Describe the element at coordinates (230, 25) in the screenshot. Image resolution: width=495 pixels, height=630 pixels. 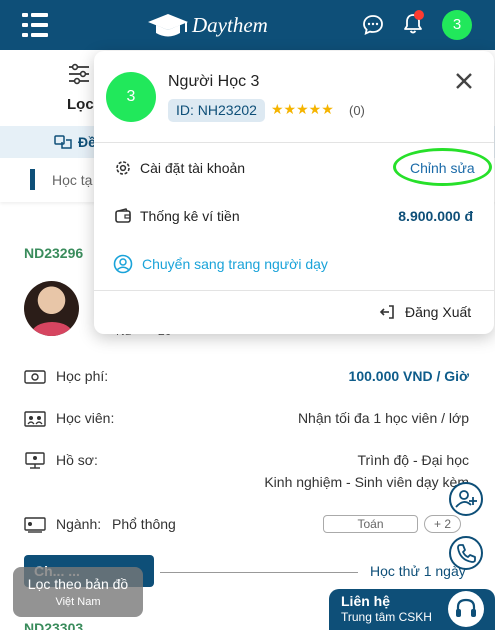
I see `logo-text: Daythem` at that location.